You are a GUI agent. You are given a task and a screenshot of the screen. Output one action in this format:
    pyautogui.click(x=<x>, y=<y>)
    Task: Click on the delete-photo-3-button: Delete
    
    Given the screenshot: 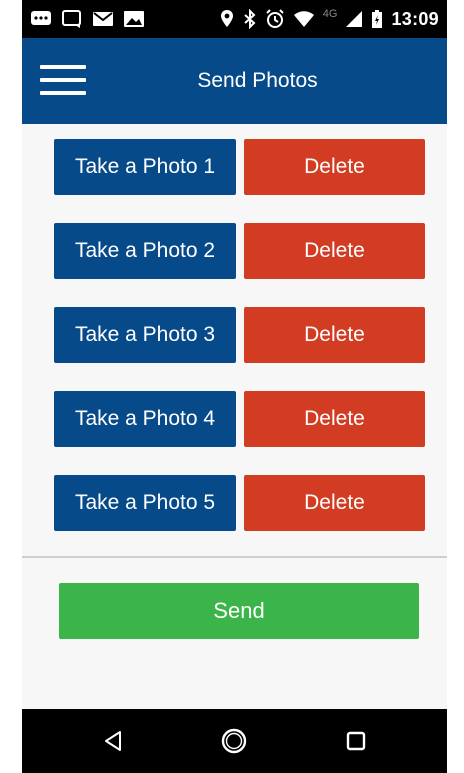 What is the action you would take?
    pyautogui.click(x=334, y=335)
    